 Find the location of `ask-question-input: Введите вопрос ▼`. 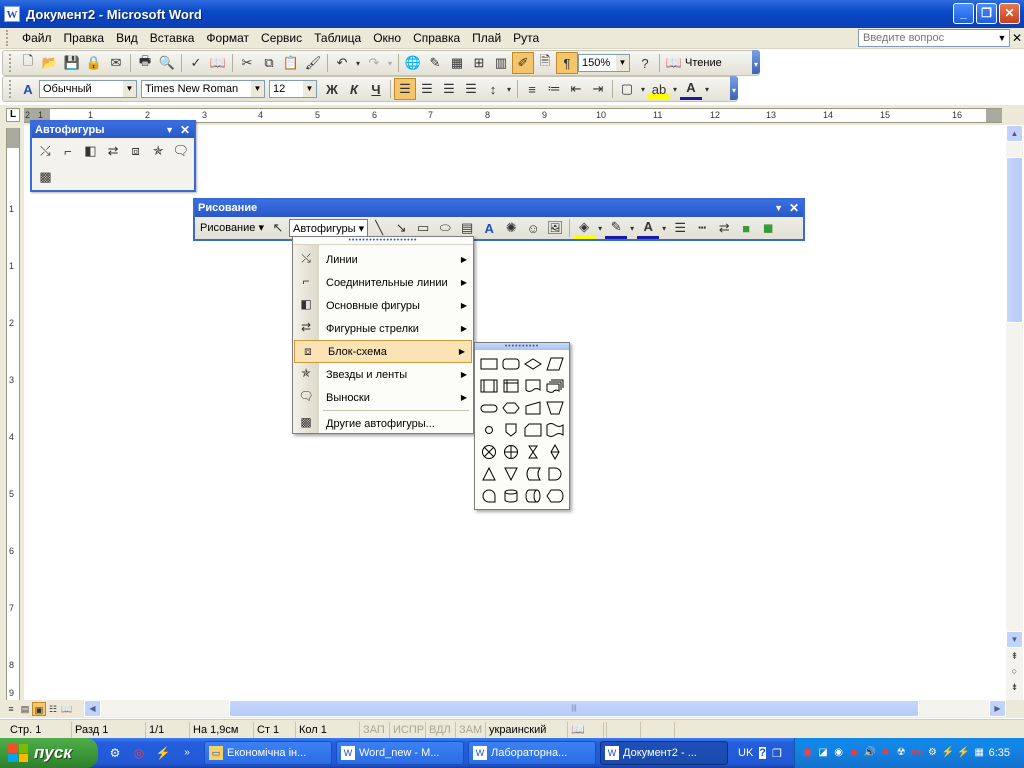

ask-question-input: Введите вопрос ▼ is located at coordinates (934, 38).